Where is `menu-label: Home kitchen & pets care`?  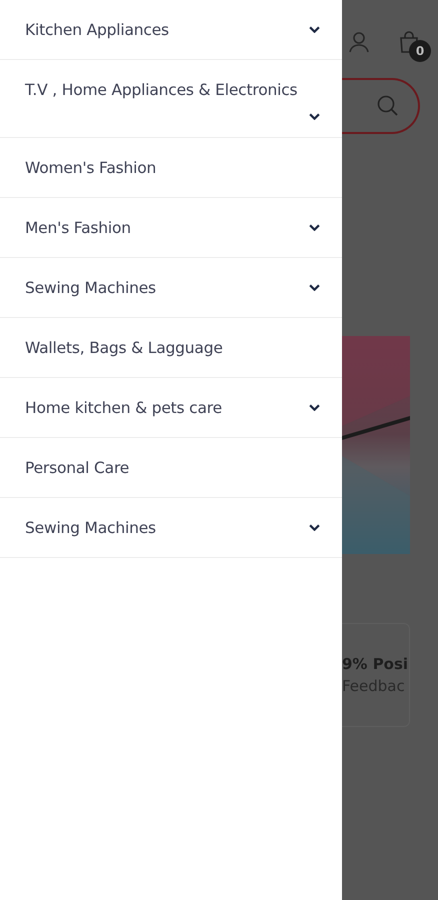 menu-label: Home kitchen & pets care is located at coordinates (123, 407).